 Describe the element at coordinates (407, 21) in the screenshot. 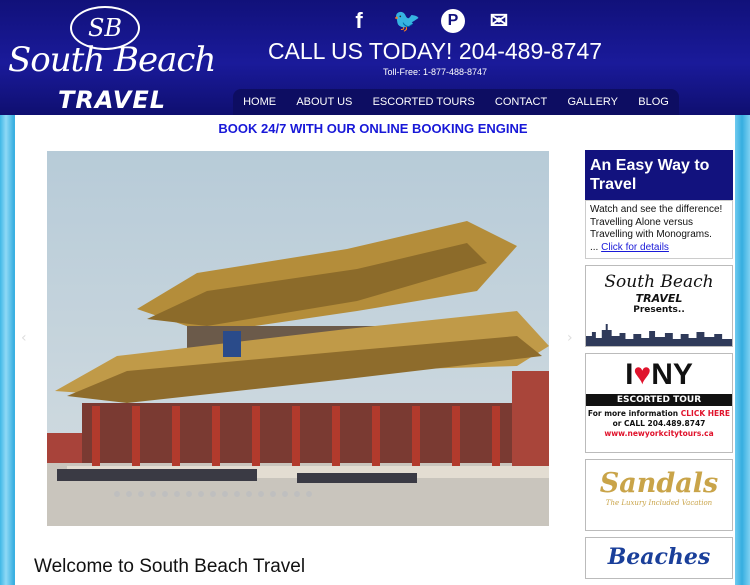

I see `twitter-icon: 🐦` at that location.